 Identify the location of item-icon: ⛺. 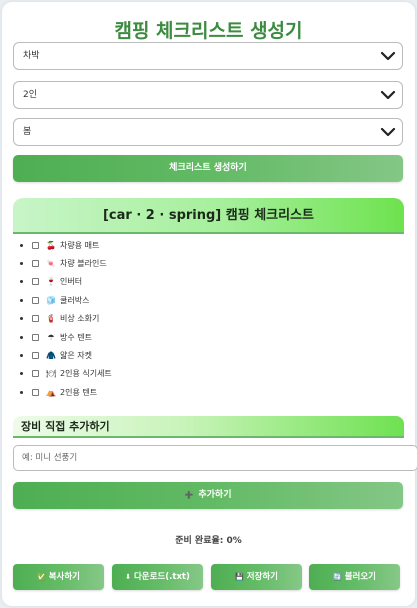
(51, 392).